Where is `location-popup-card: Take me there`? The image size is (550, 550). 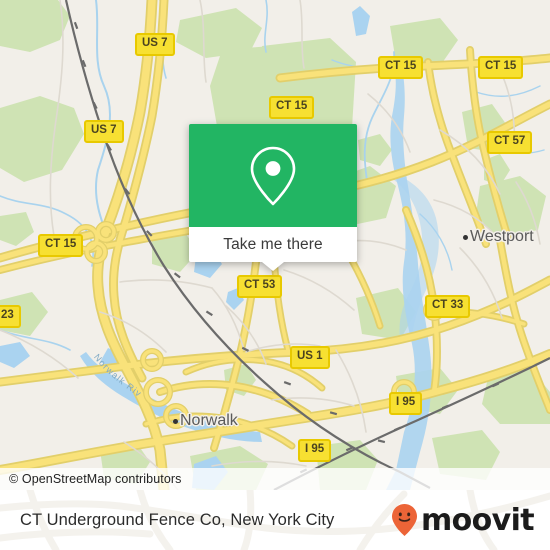 location-popup-card: Take me there is located at coordinates (273, 197).